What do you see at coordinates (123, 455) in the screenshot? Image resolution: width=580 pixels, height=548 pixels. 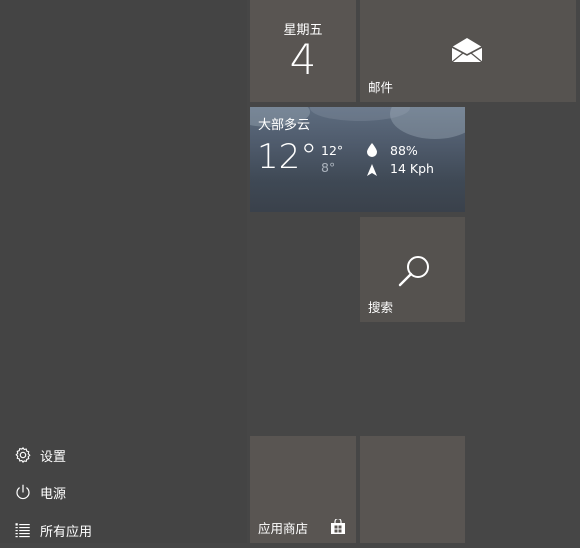 I see `menu-item-settings: 设置` at bounding box center [123, 455].